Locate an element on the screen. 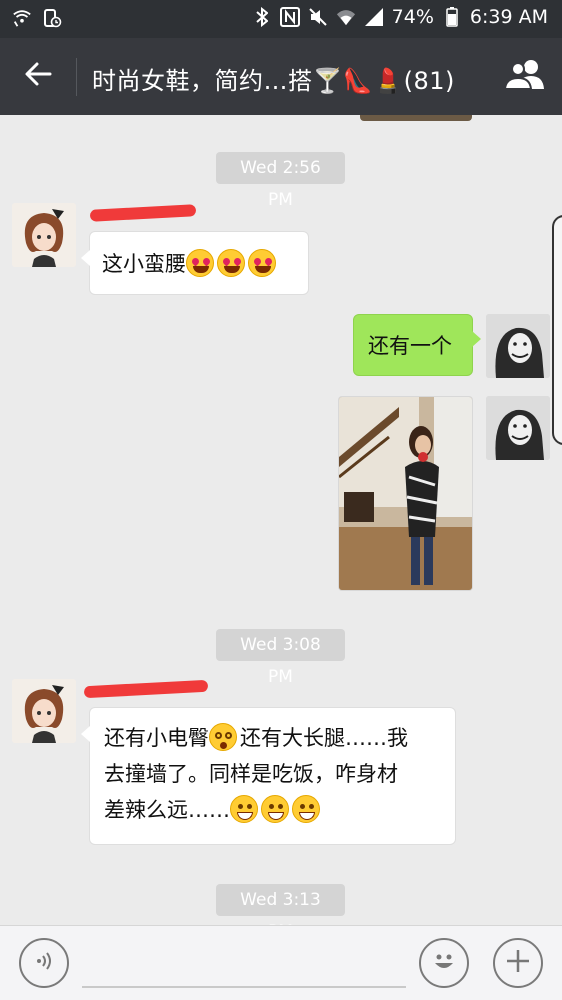 The width and height of the screenshot is (562, 1000). nfc-icon is located at coordinates (289, 17).